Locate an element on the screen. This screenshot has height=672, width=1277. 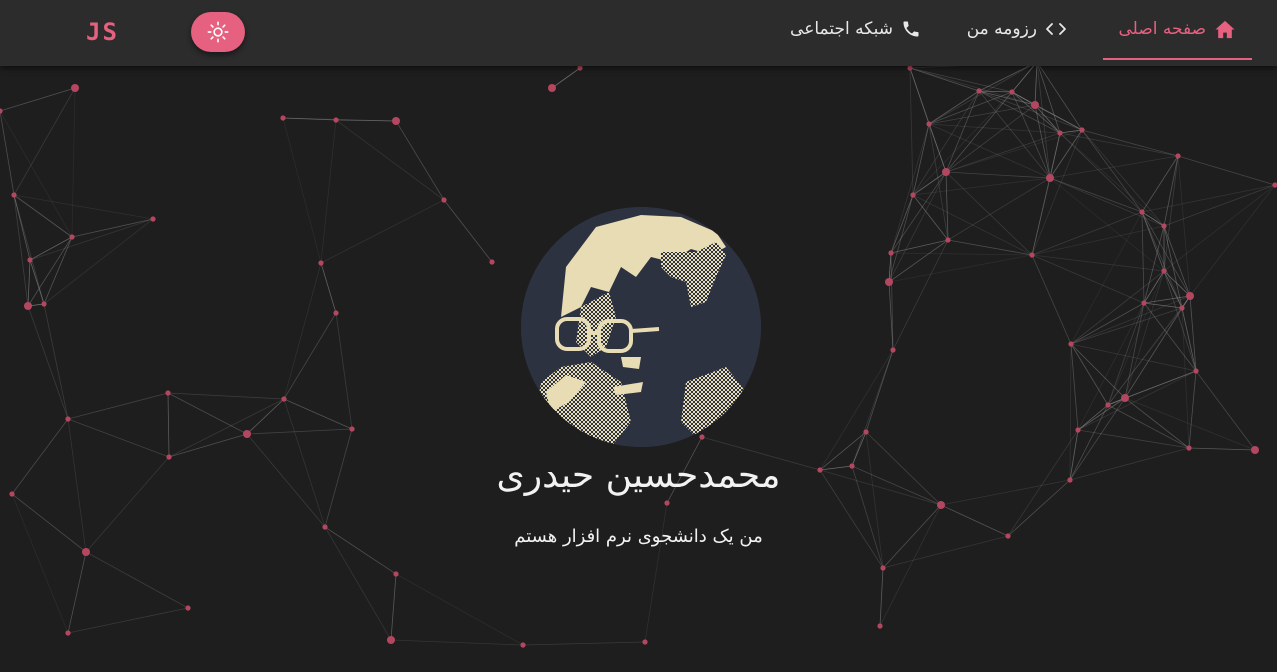
nav-item-label: صفحه اصلی is located at coordinates (1162, 29).